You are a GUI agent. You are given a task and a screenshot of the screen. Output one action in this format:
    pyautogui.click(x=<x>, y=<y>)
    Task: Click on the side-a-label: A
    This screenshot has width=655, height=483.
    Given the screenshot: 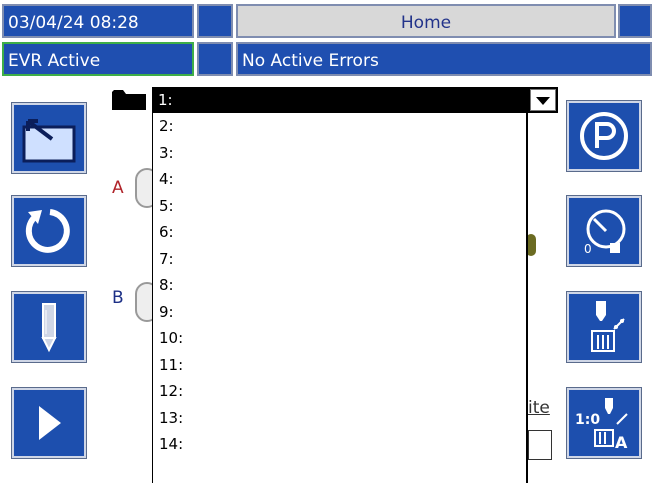 What is the action you would take?
    pyautogui.click(x=118, y=188)
    